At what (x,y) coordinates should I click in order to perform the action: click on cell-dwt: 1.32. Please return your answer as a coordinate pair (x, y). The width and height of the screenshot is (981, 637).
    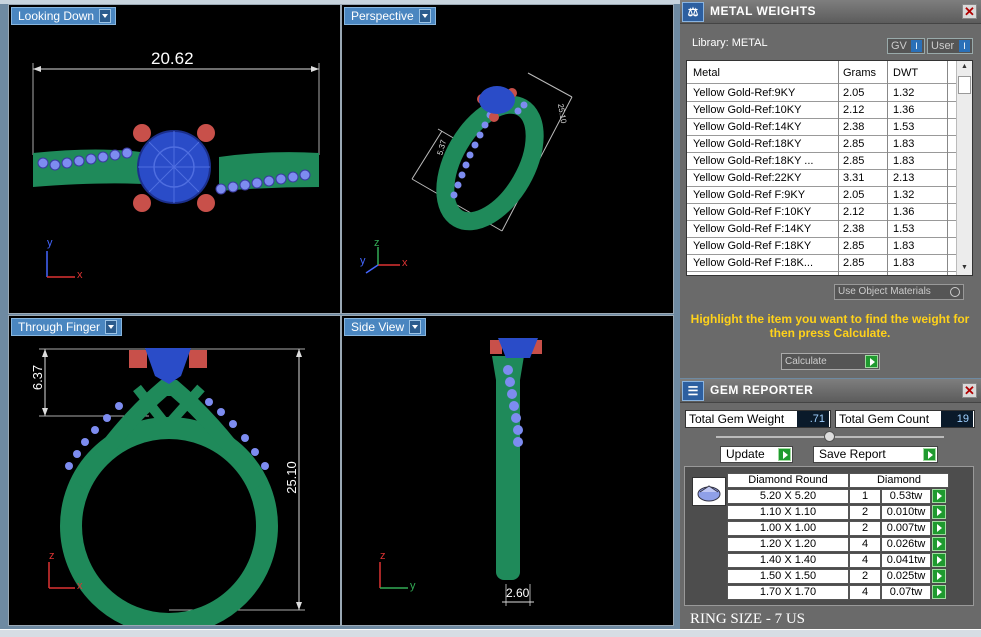
    Looking at the image, I should click on (904, 93).